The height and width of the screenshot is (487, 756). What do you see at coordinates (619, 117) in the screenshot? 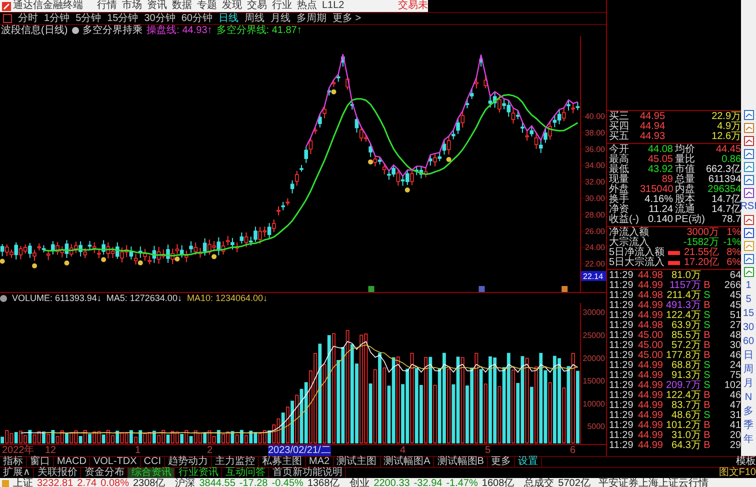
I see `order-label: 买三` at bounding box center [619, 117].